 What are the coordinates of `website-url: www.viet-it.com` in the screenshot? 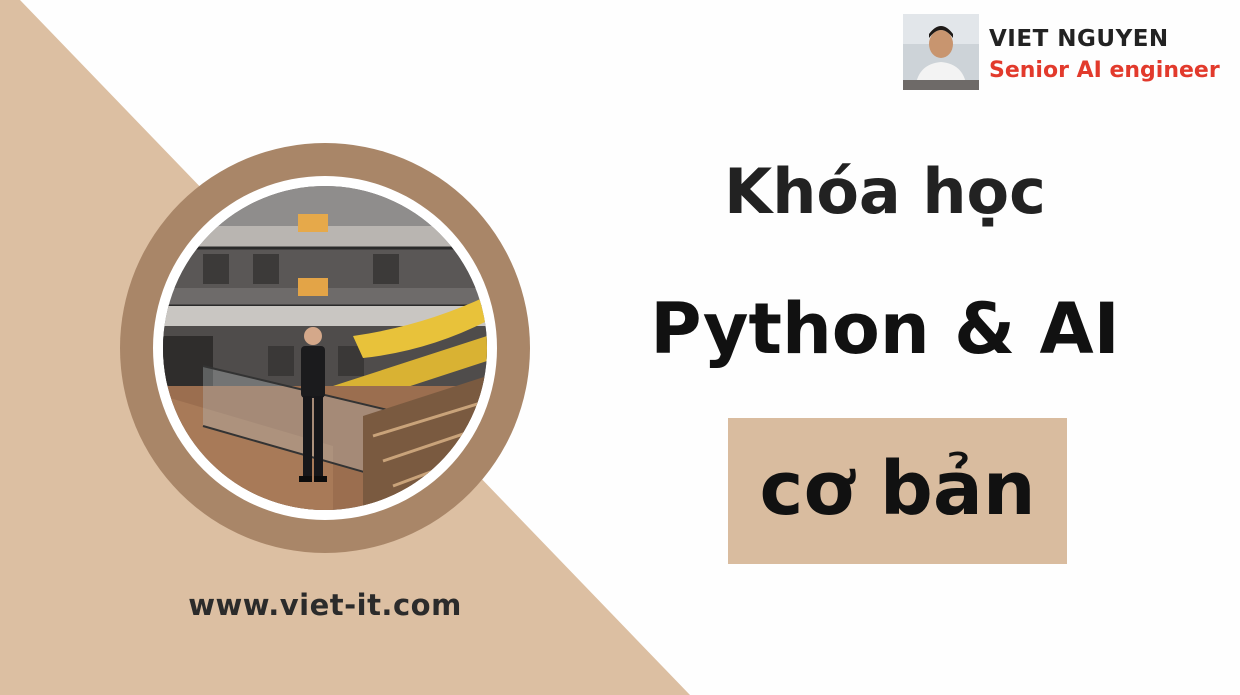 It's located at (325, 605).